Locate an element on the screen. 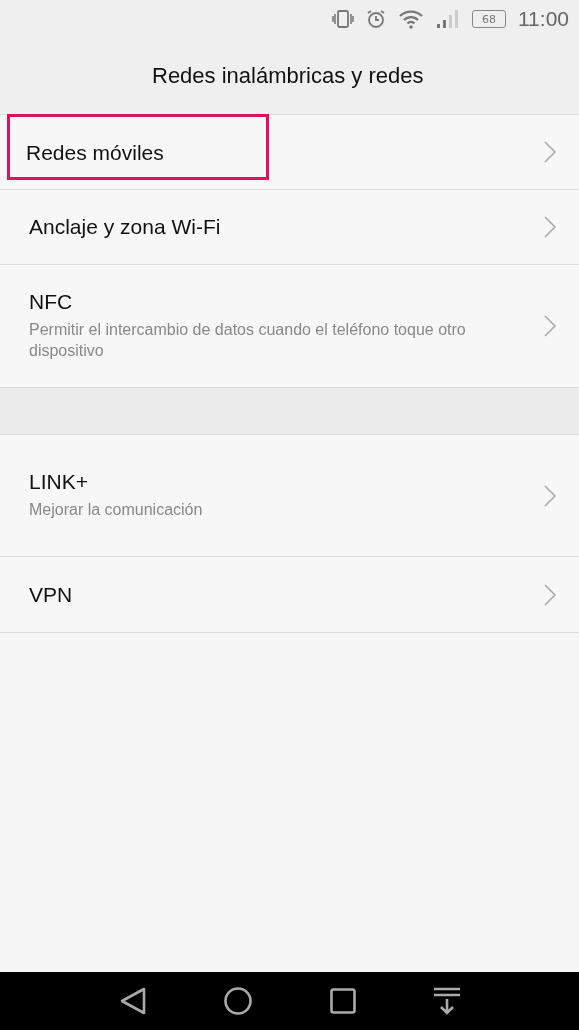 The width and height of the screenshot is (579, 1030). settings-item: Redes móviles is located at coordinates (289, 152).